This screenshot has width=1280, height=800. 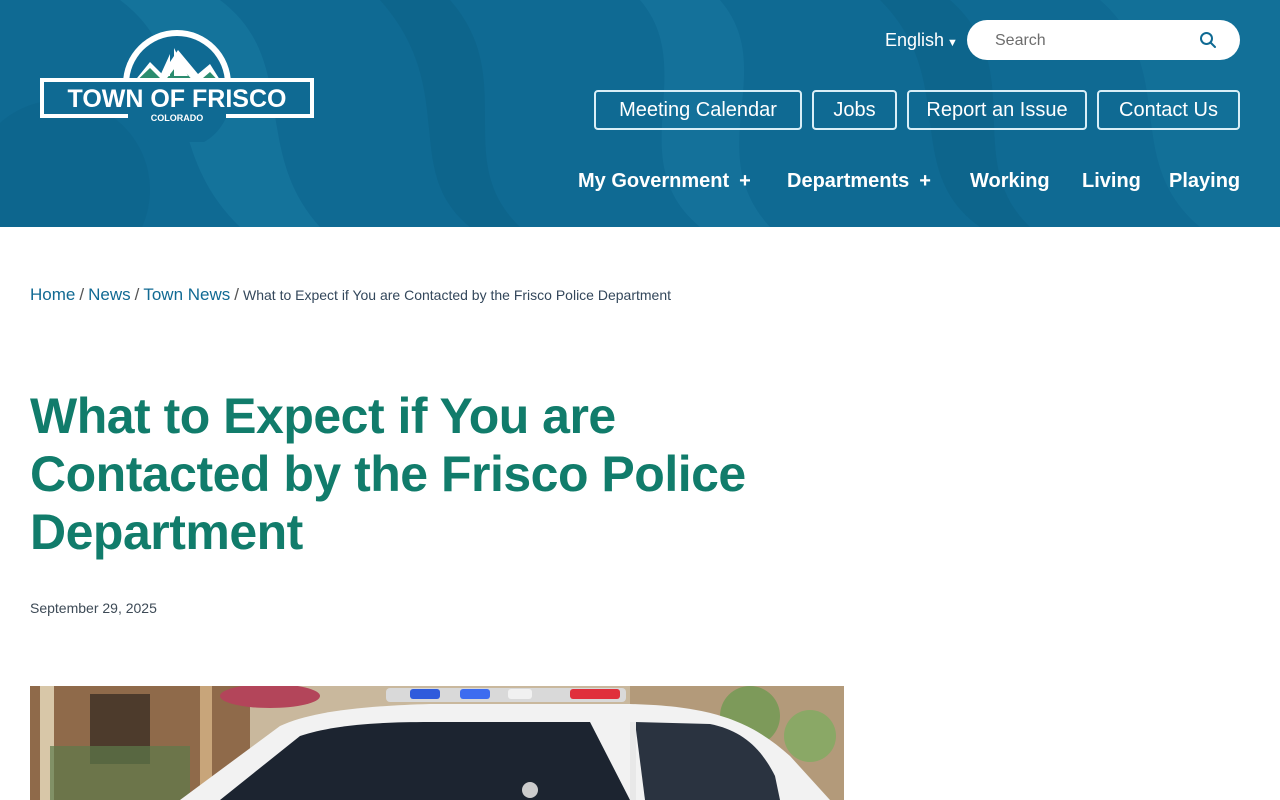 I want to click on caret-down-icon: ▼, so click(x=952, y=43).